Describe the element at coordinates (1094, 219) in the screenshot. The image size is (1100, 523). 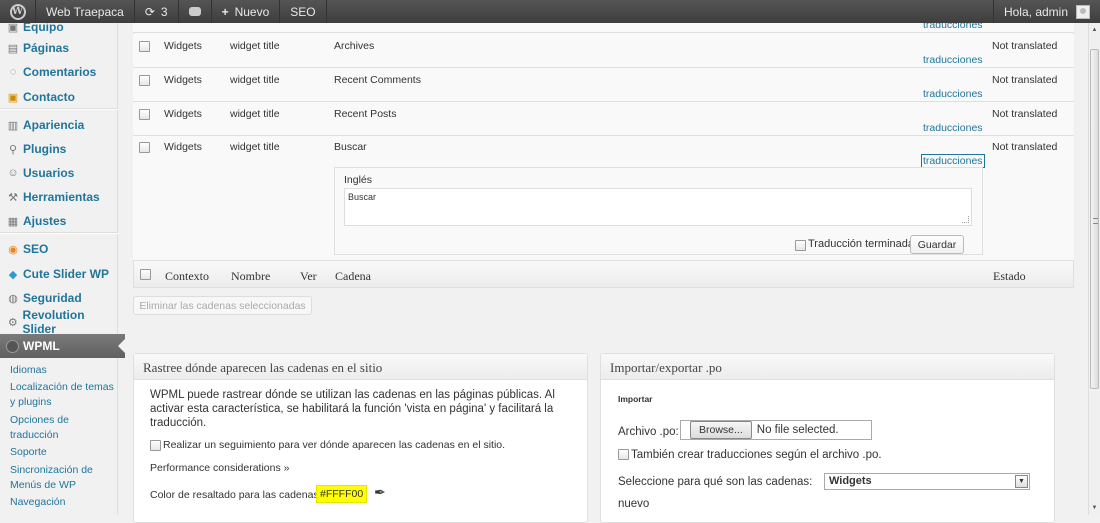
I see `scrollbar-thumb` at that location.